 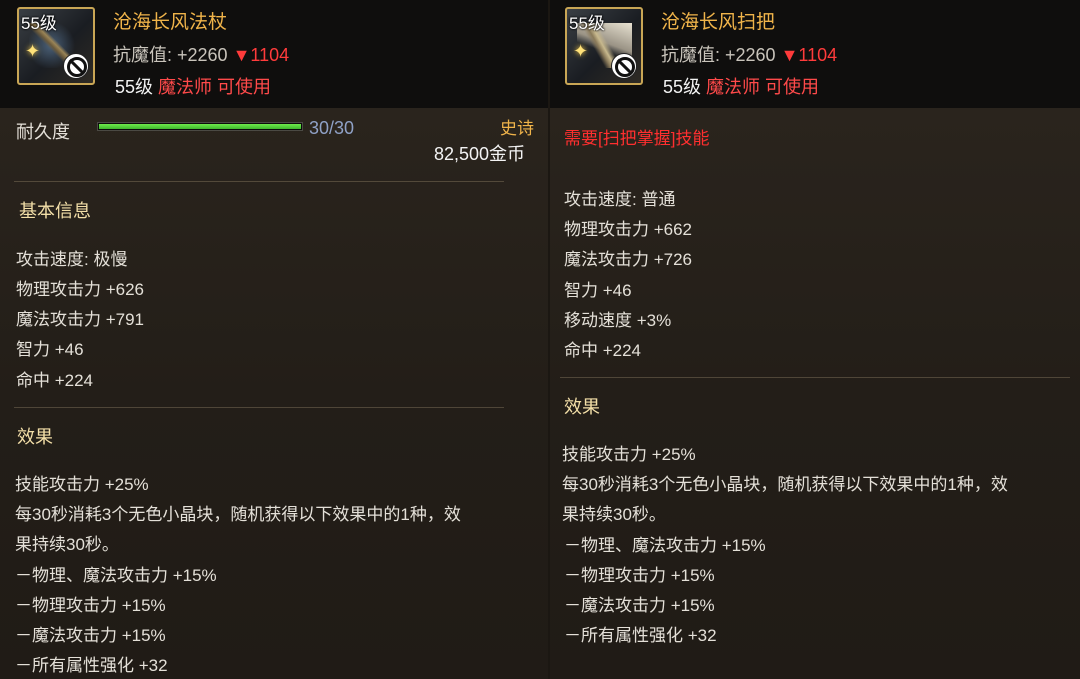 What do you see at coordinates (628, 259) in the screenshot?
I see `stat-line: 魔法攻击力 +726` at bounding box center [628, 259].